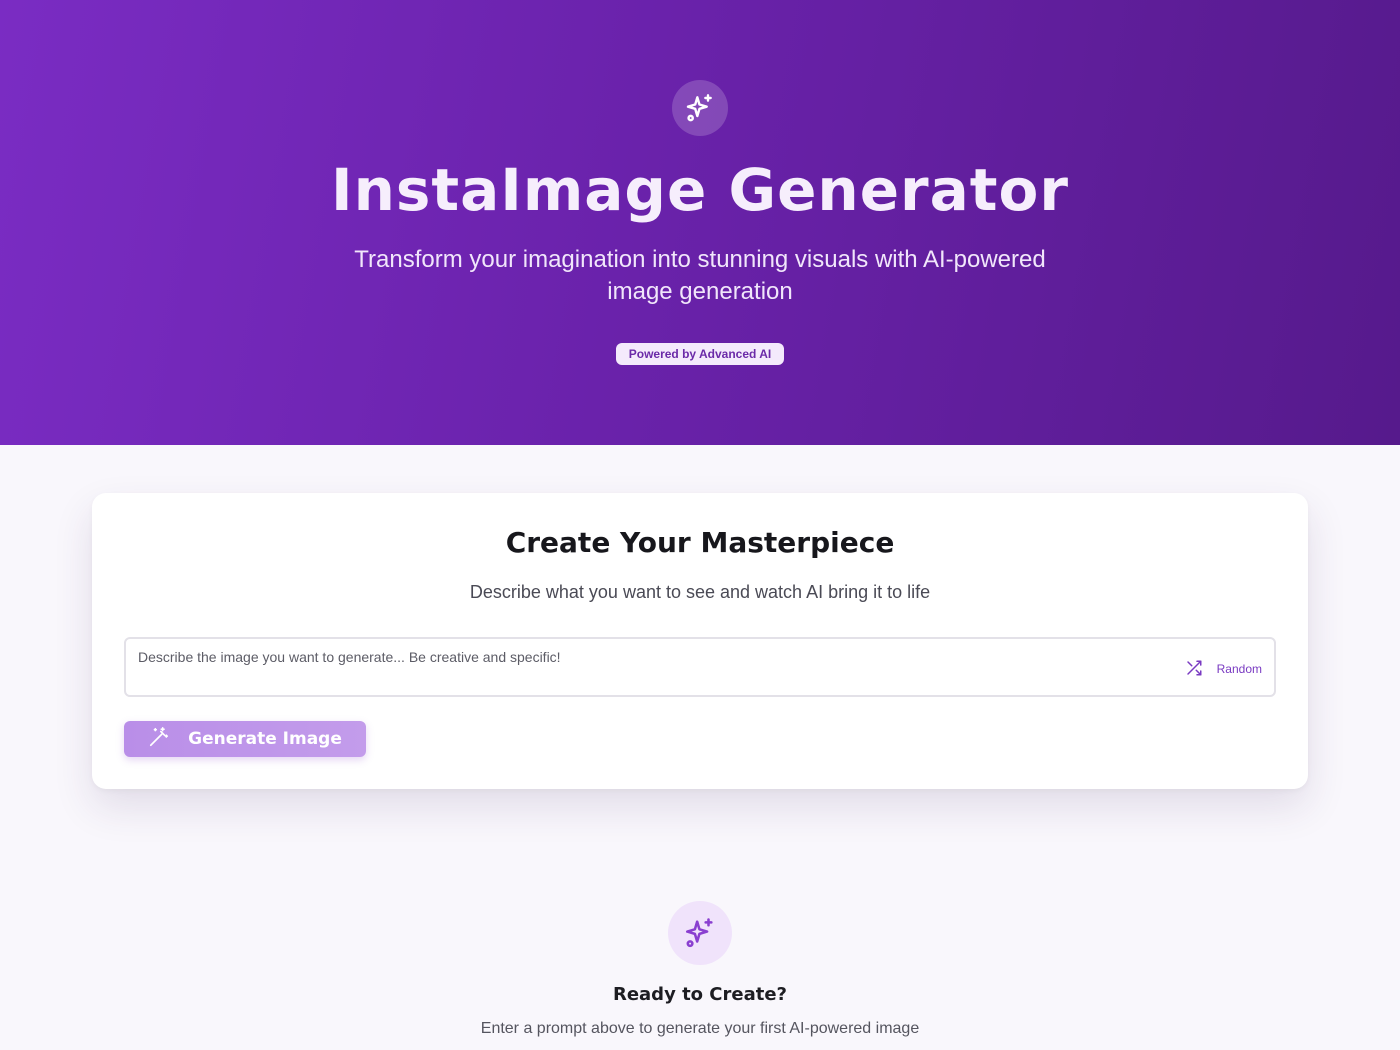  Describe the element at coordinates (265, 739) in the screenshot. I see `generate-button-label: Generate Image` at that location.